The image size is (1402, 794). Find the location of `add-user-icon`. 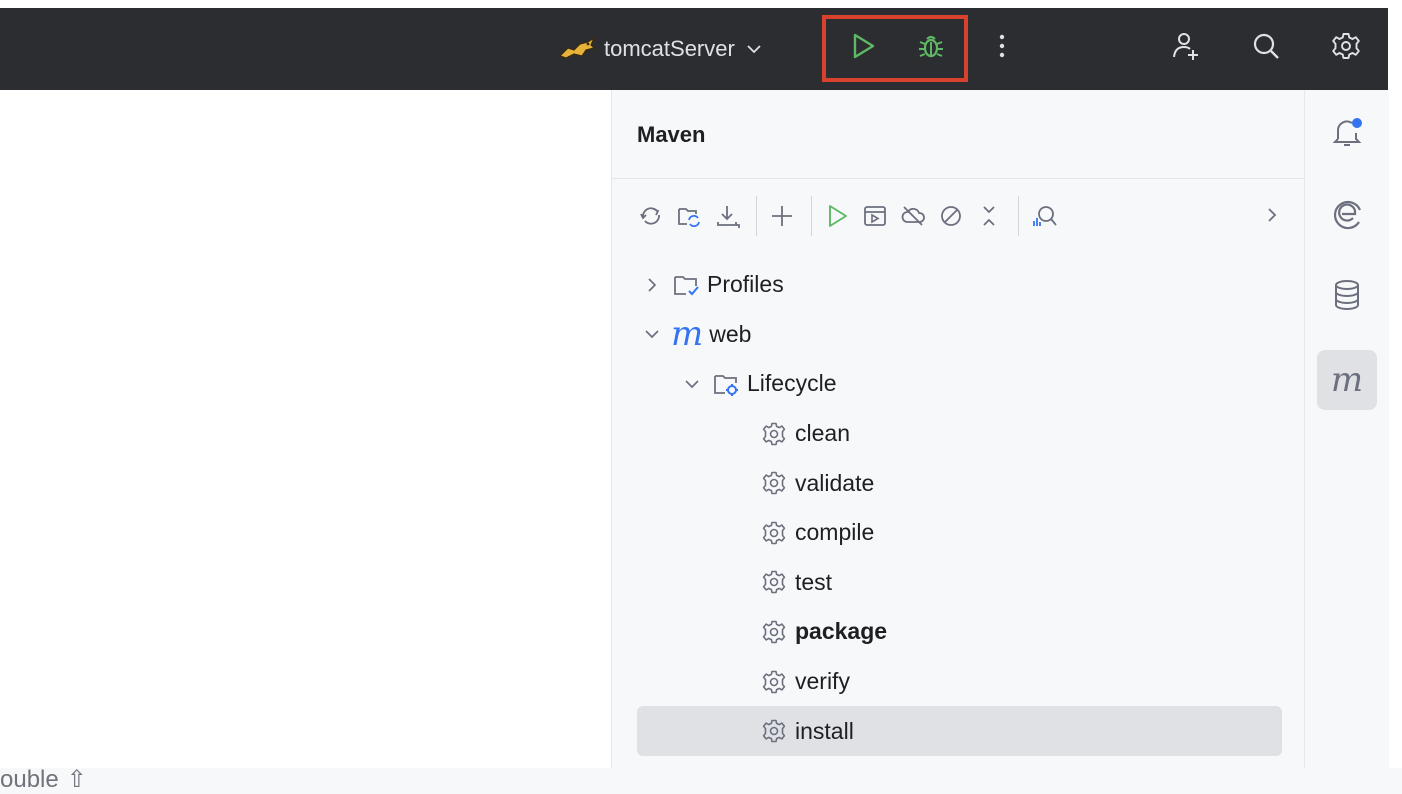

add-user-icon is located at coordinates (1185, 46).